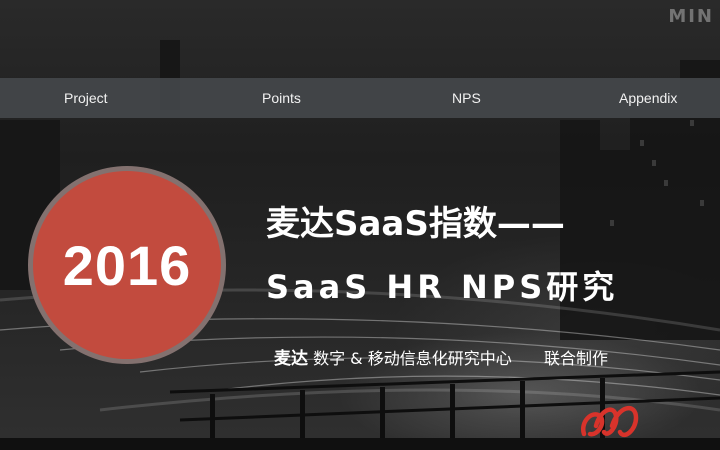  I want to click on top-right-logo-text: MIN, so click(691, 16).